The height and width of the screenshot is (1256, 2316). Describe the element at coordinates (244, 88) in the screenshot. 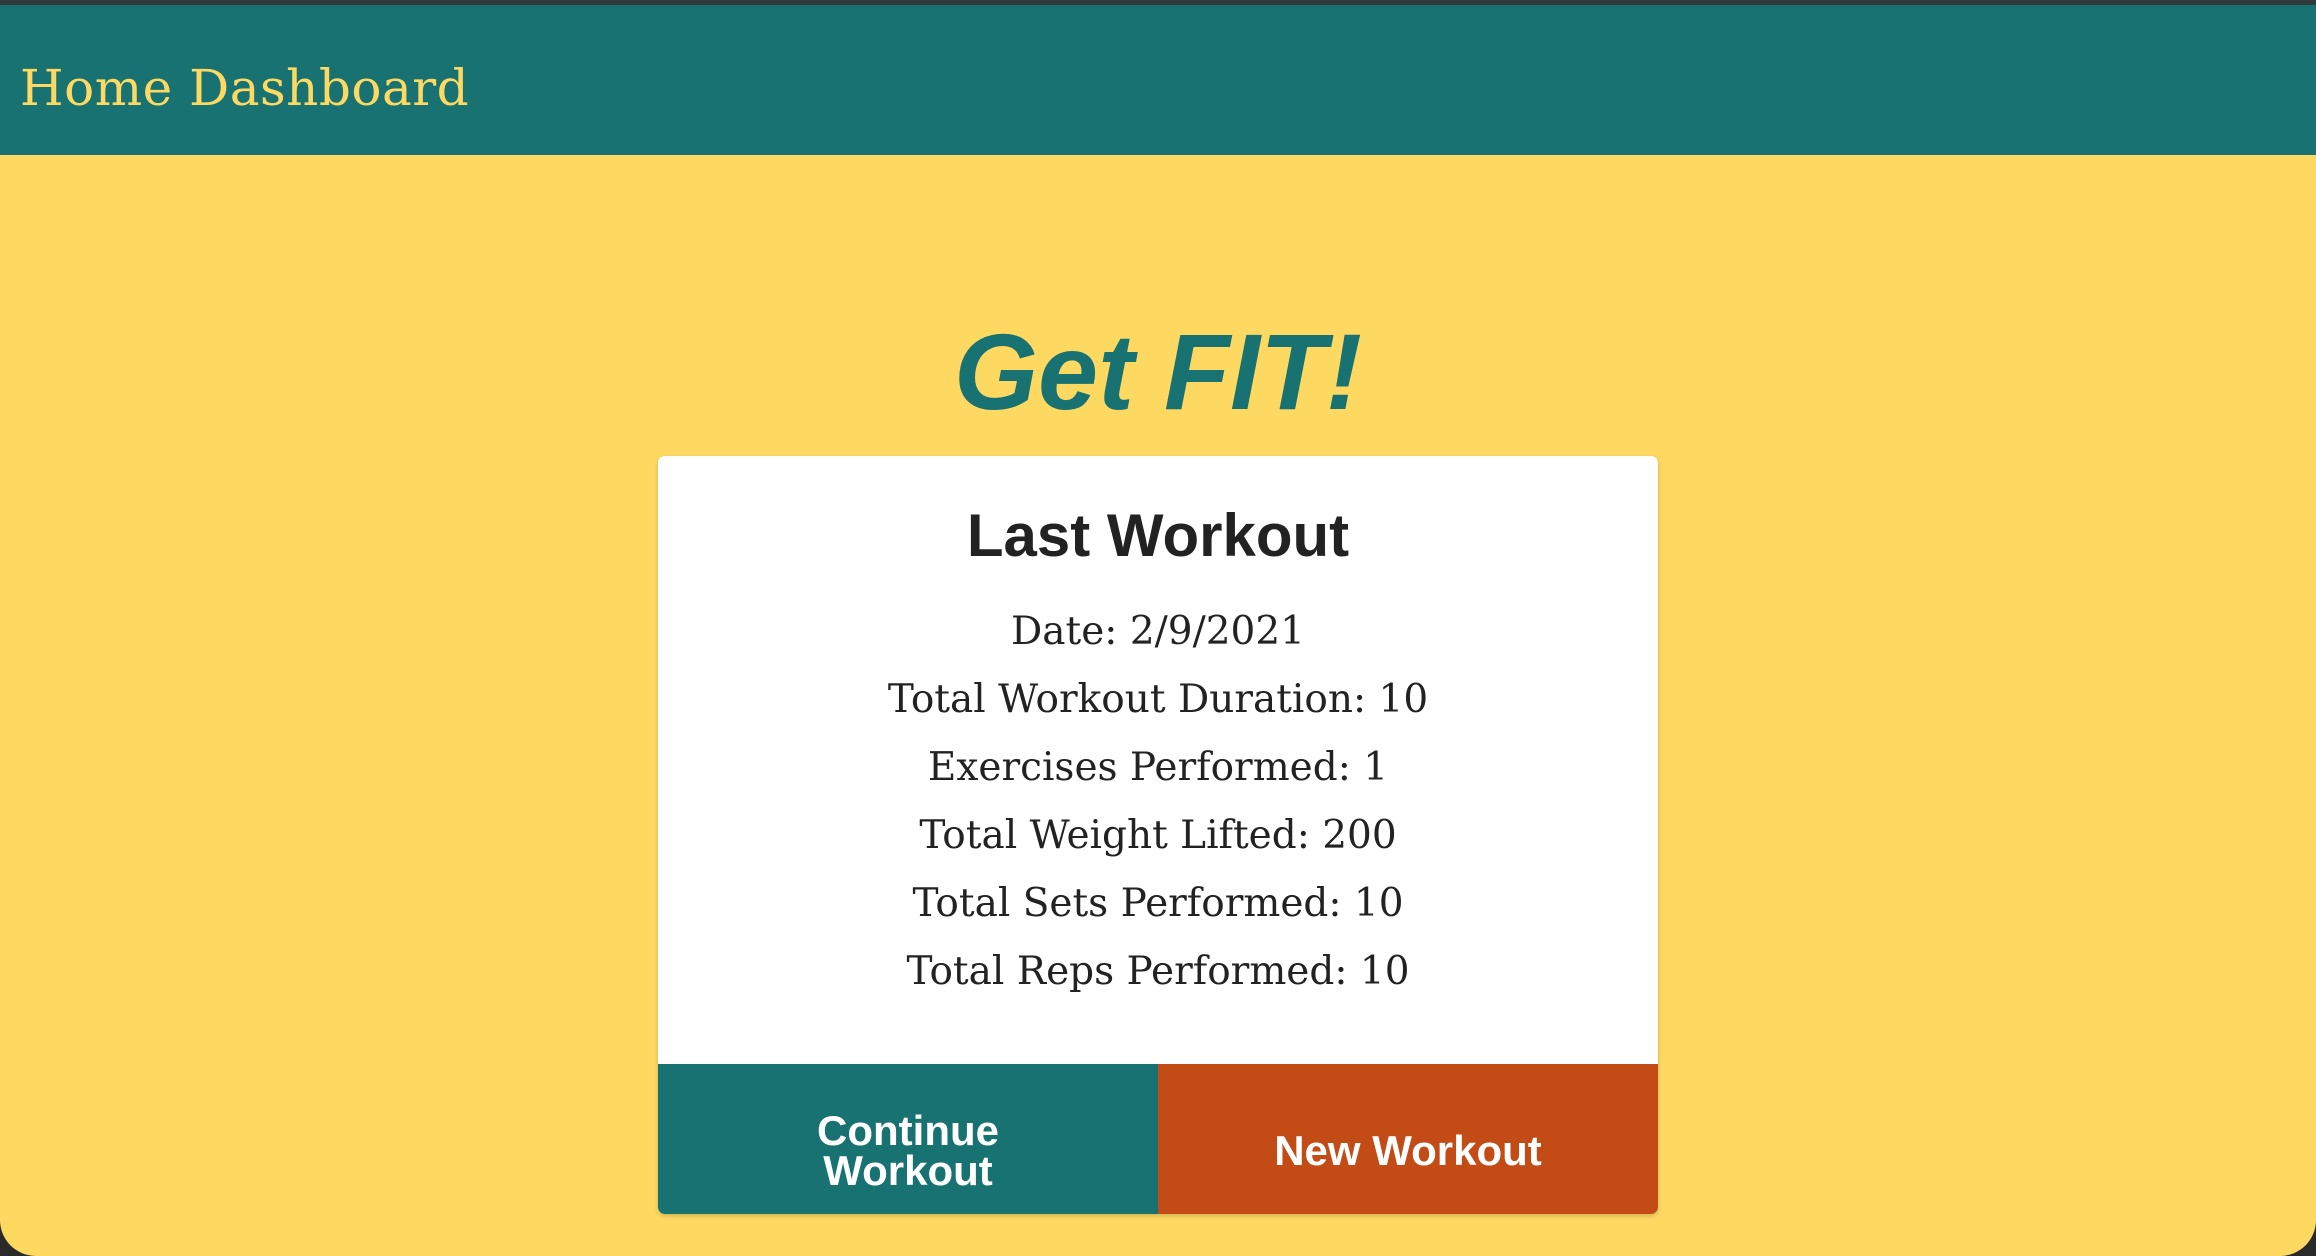

I see `navbar-home-link: Home Dashboard` at that location.